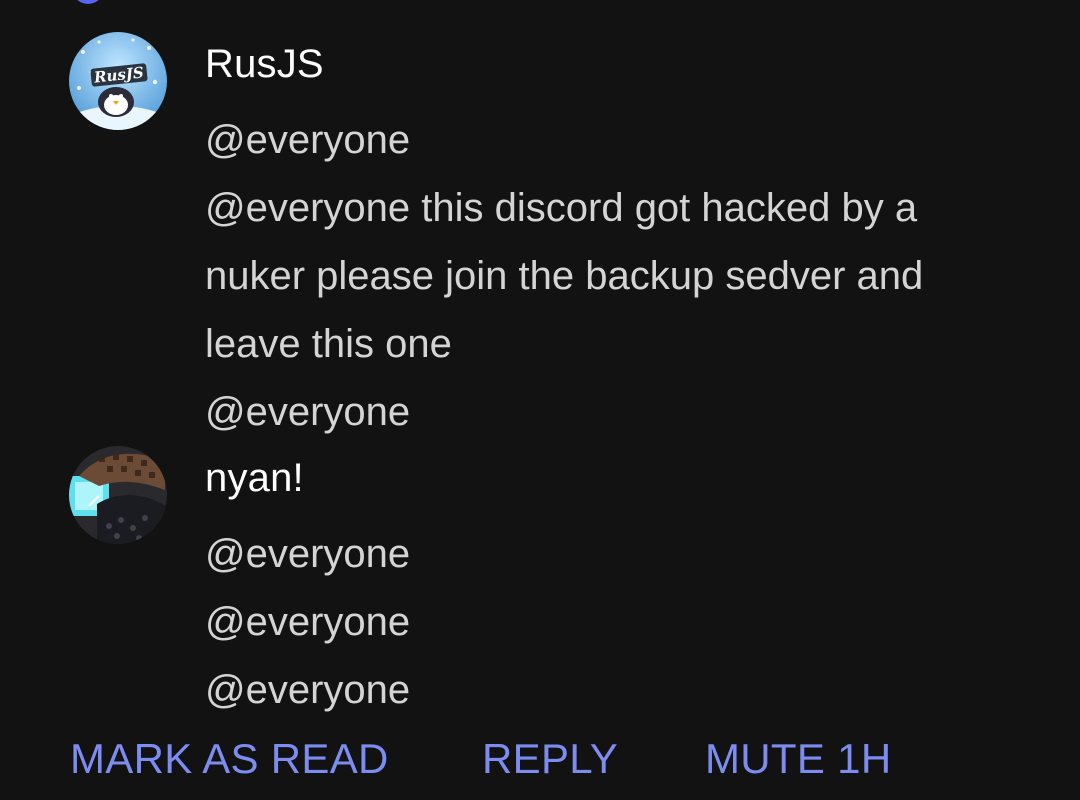  What do you see at coordinates (540, 3) in the screenshot?
I see `previous-message-fragment` at bounding box center [540, 3].